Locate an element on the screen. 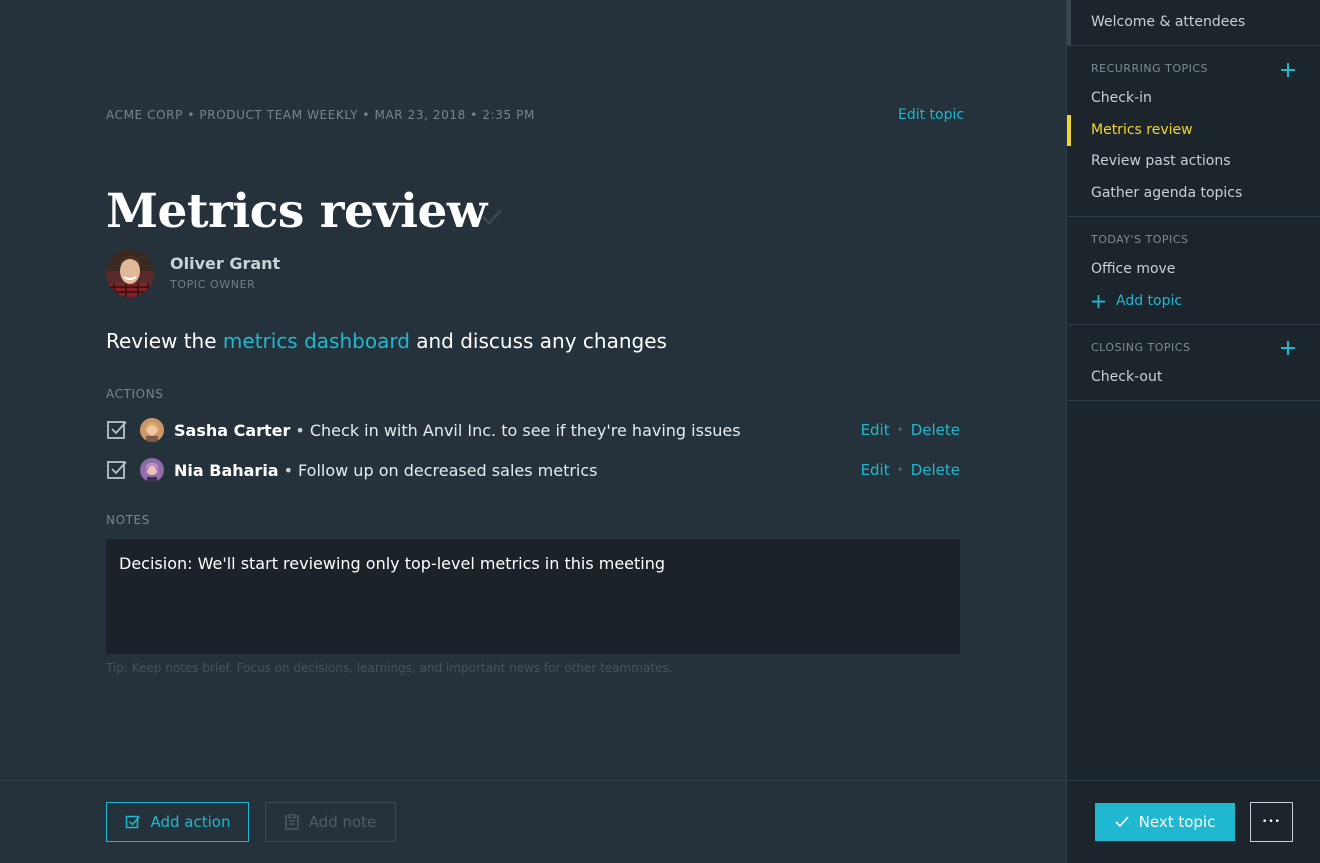 This screenshot has height=863, width=1320. complete-check-icon is located at coordinates (492, 216).